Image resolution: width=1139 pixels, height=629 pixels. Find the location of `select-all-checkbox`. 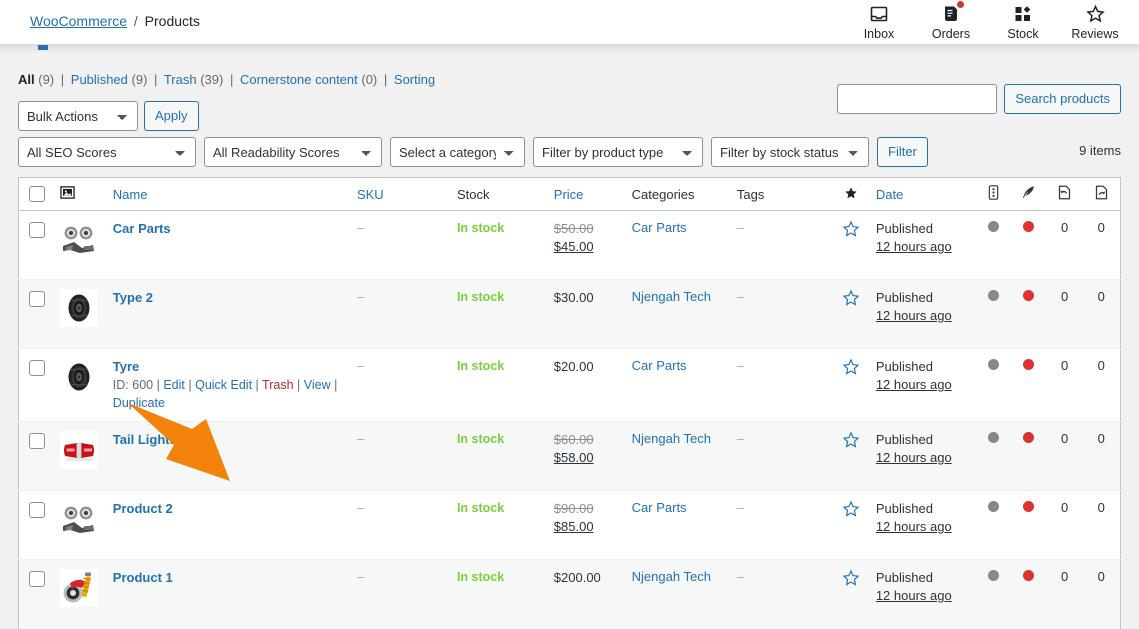

select-all-checkbox is located at coordinates (37, 193).